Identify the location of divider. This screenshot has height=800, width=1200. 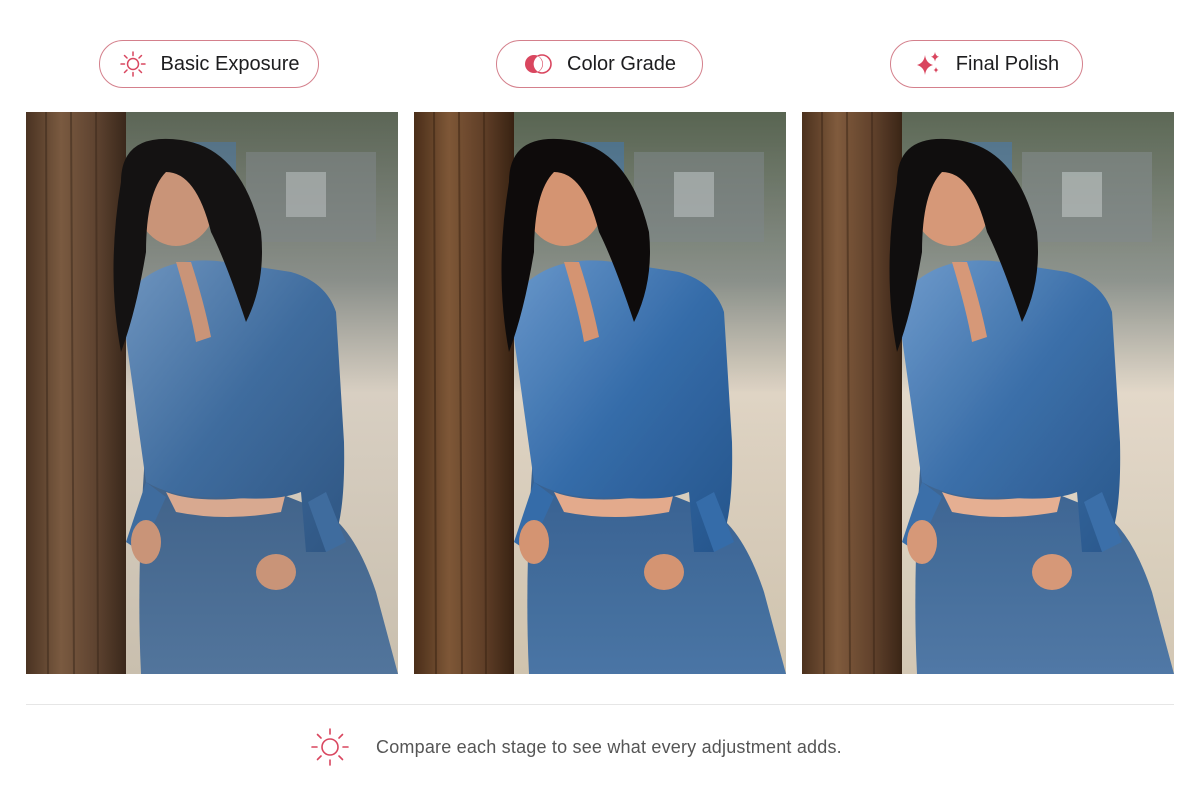
(600, 704).